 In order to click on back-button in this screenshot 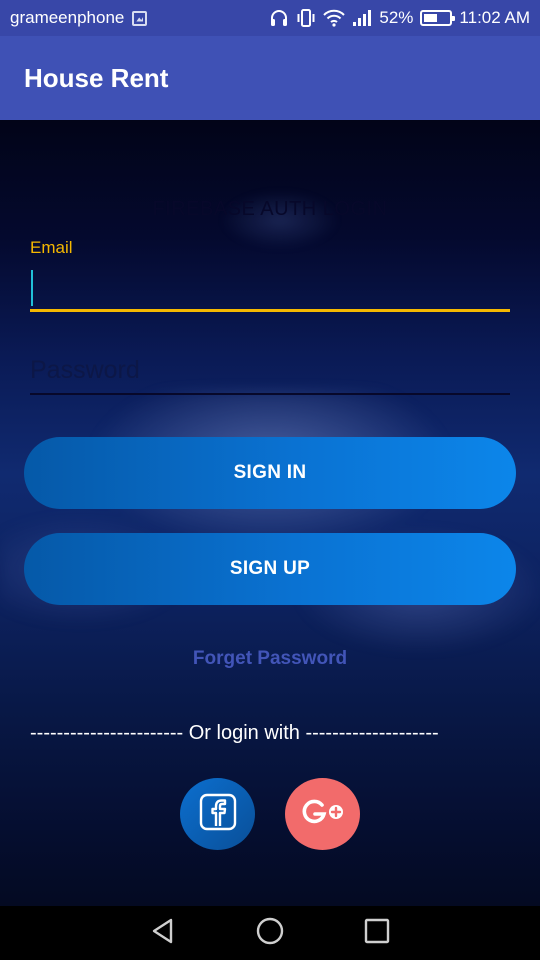, I will do `click(163, 933)`.